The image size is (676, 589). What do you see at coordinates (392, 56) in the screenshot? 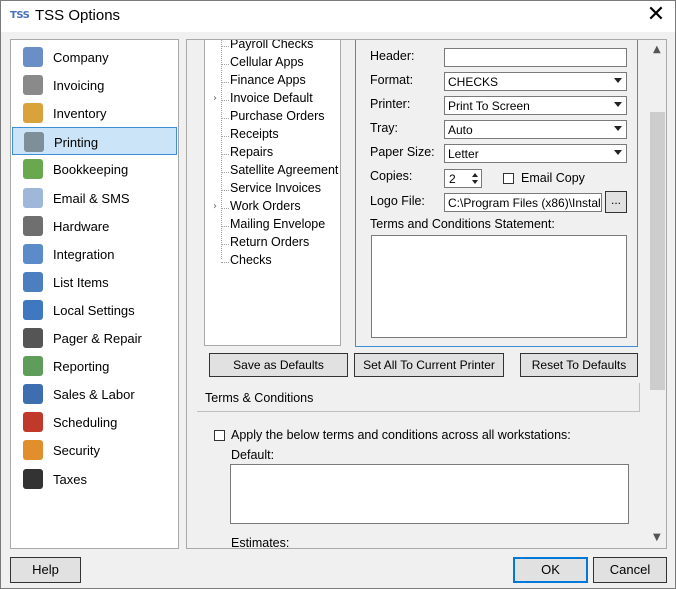
I see `header-label: Header:` at bounding box center [392, 56].